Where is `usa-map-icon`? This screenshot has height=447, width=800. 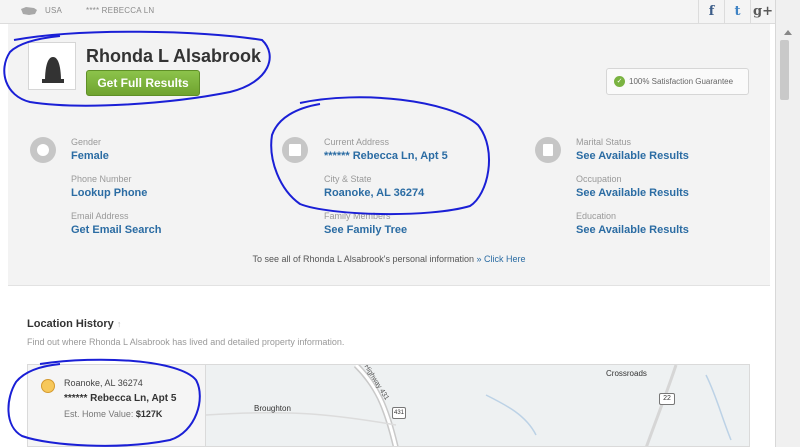 usa-map-icon is located at coordinates (29, 11).